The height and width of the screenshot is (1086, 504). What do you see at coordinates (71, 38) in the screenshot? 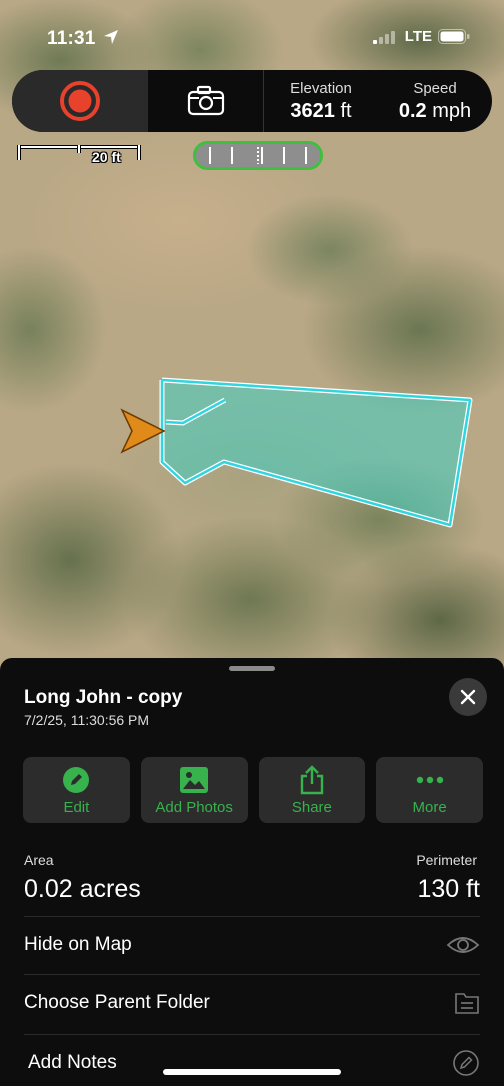
I see `status-time-text: 11:31` at bounding box center [71, 38].